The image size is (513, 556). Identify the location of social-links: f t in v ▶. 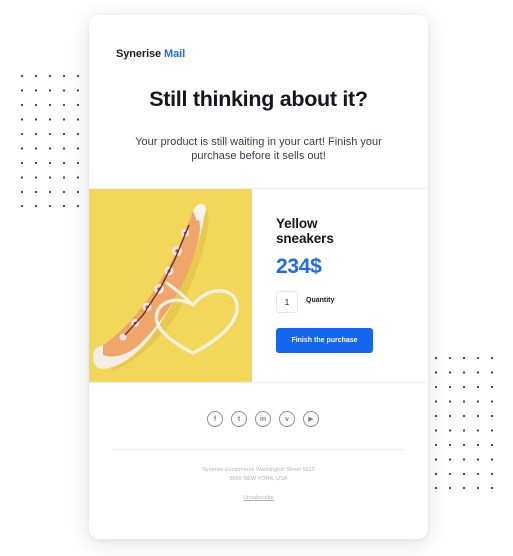
(263, 419).